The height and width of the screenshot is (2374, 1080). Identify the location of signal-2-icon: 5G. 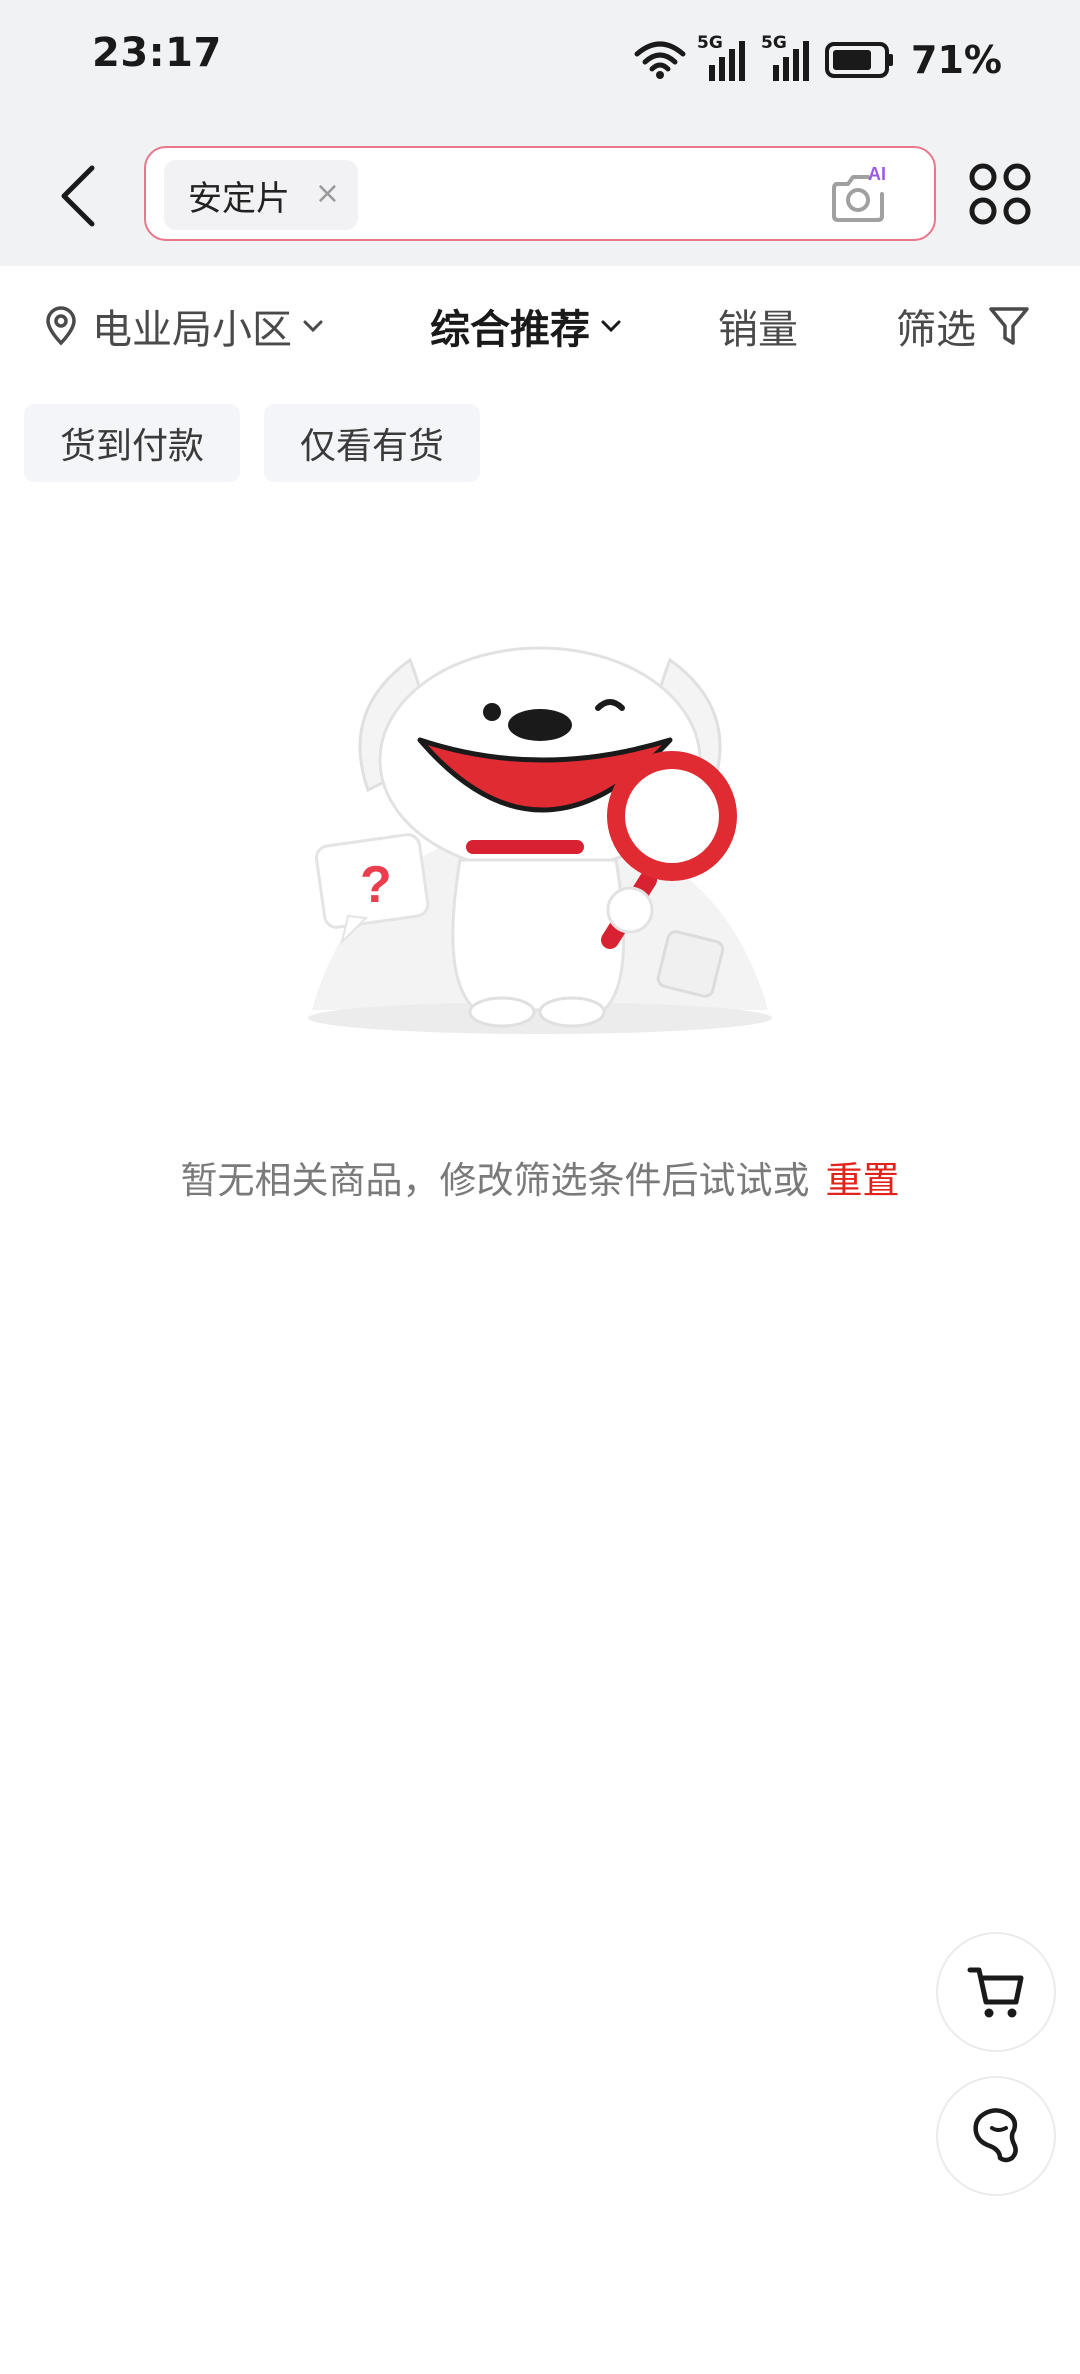
(788, 58).